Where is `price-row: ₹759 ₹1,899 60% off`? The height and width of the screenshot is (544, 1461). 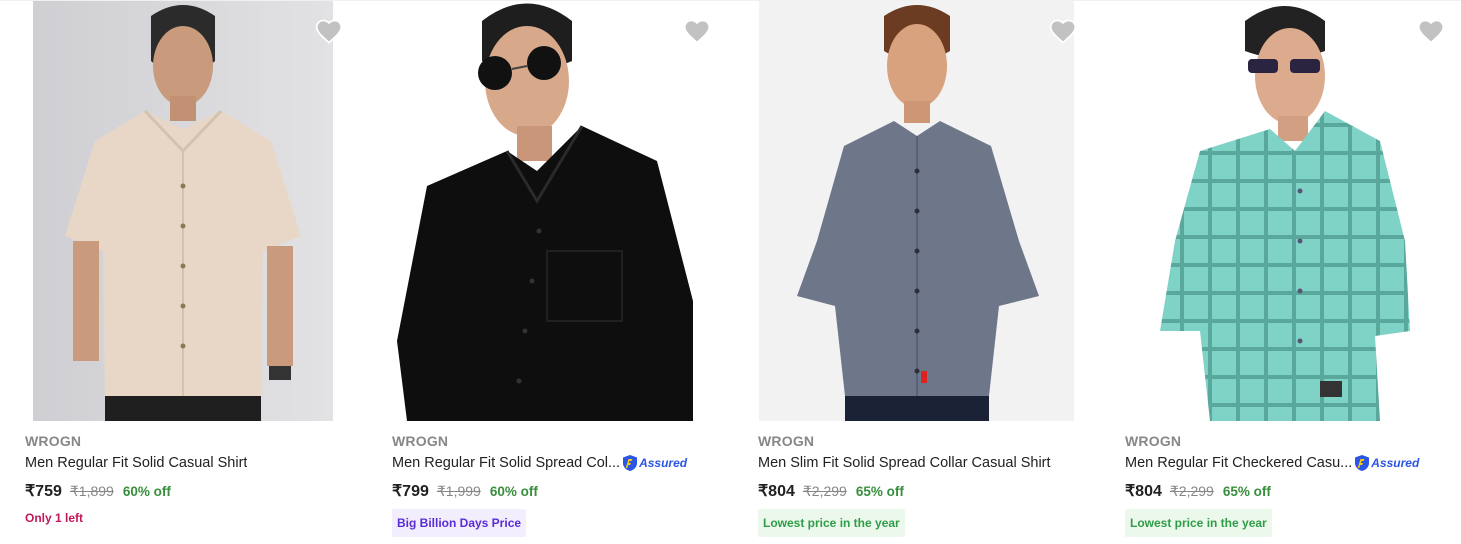
price-row: ₹759 ₹1,899 60% off is located at coordinates (98, 491).